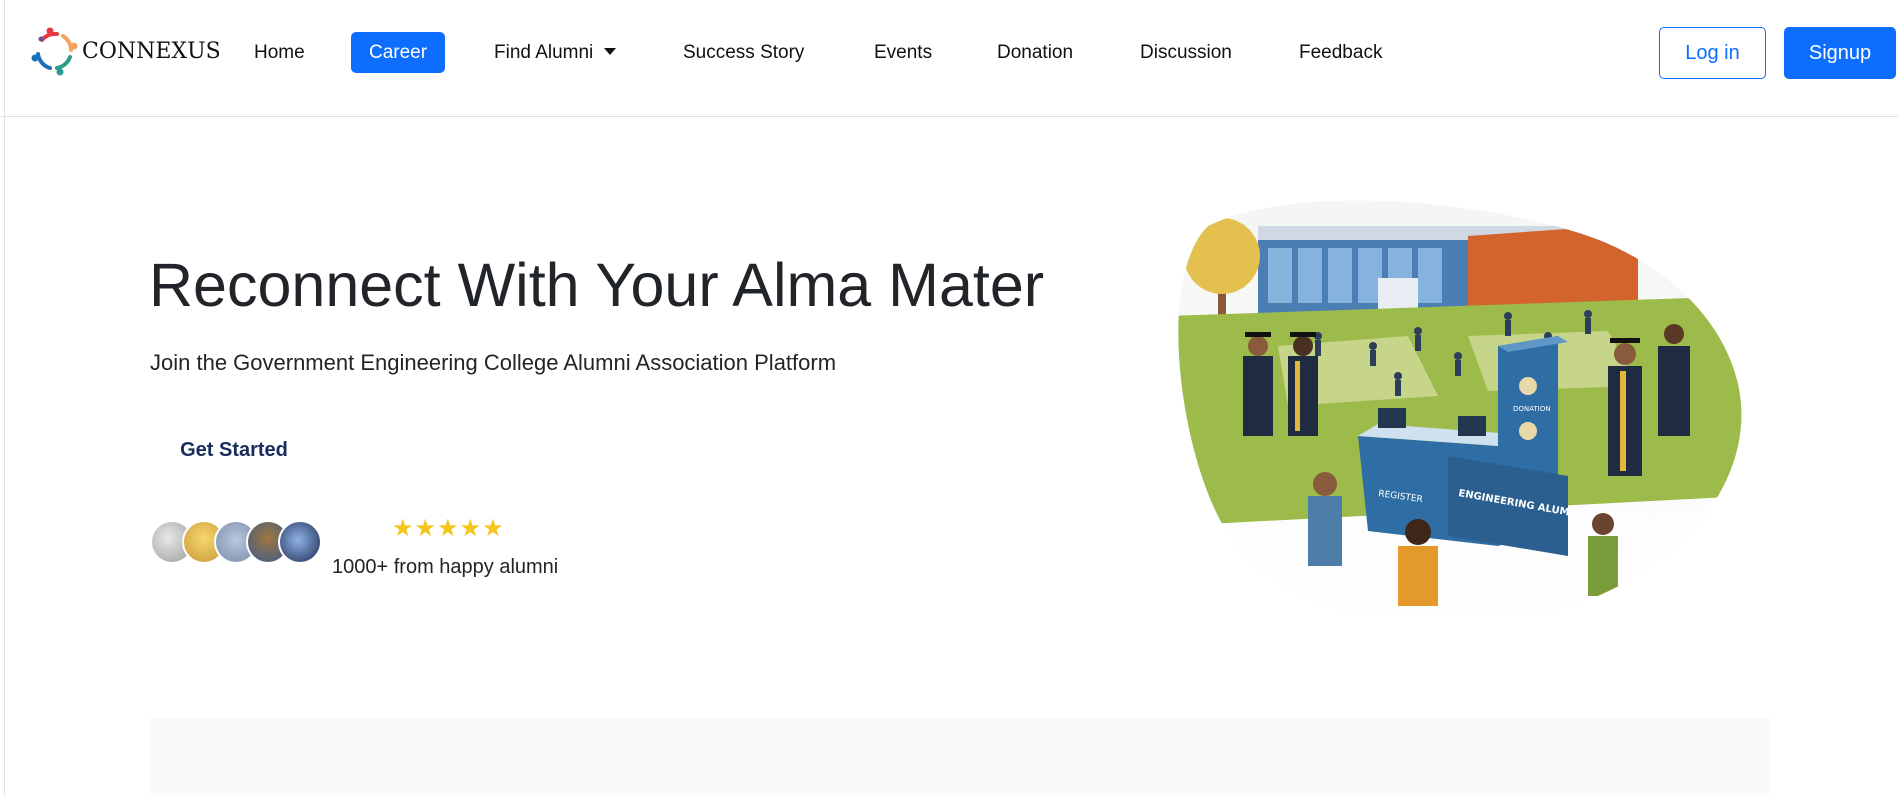  What do you see at coordinates (151, 51) in the screenshot?
I see `brand-name: CONNEXUS` at bounding box center [151, 51].